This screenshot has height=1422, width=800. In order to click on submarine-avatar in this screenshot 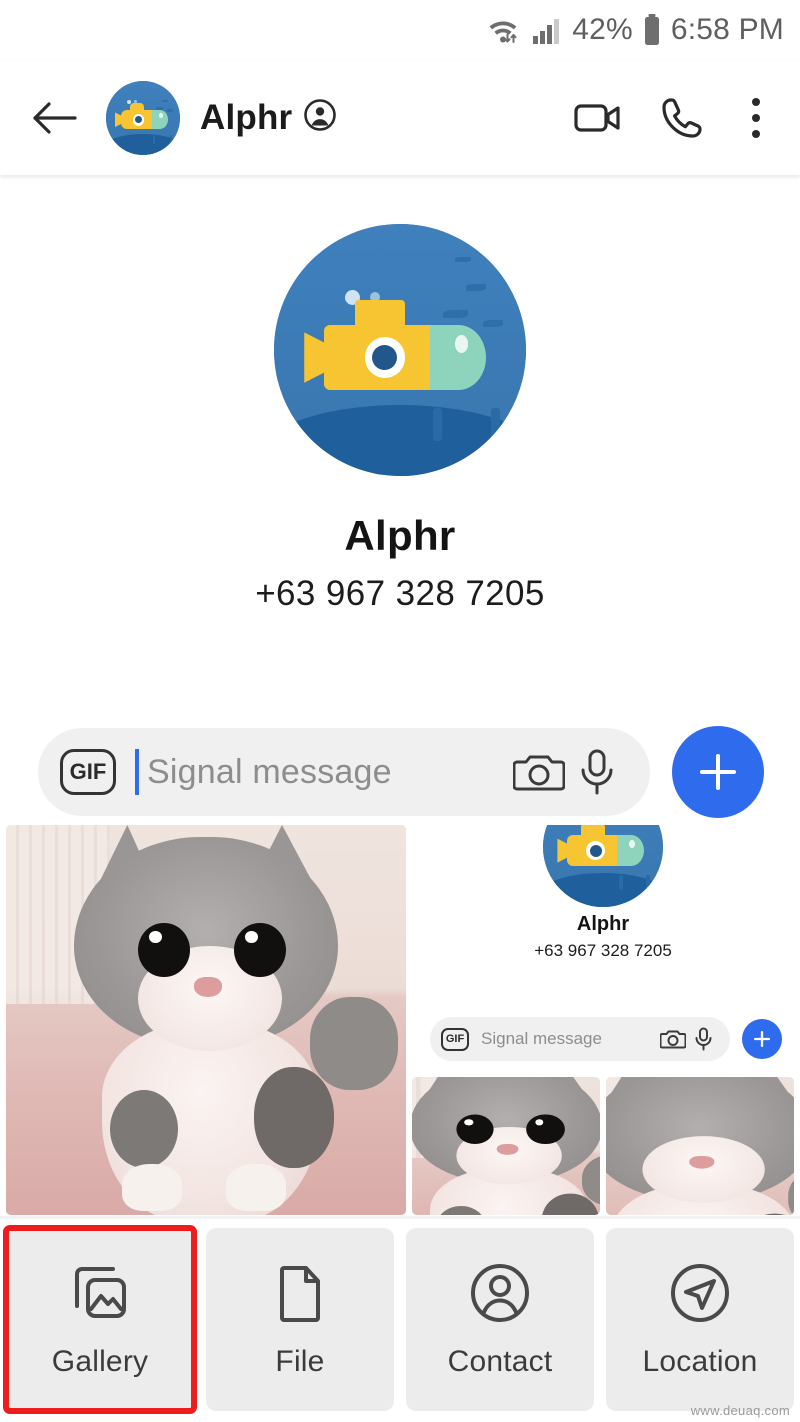, I will do `click(143, 117)`.